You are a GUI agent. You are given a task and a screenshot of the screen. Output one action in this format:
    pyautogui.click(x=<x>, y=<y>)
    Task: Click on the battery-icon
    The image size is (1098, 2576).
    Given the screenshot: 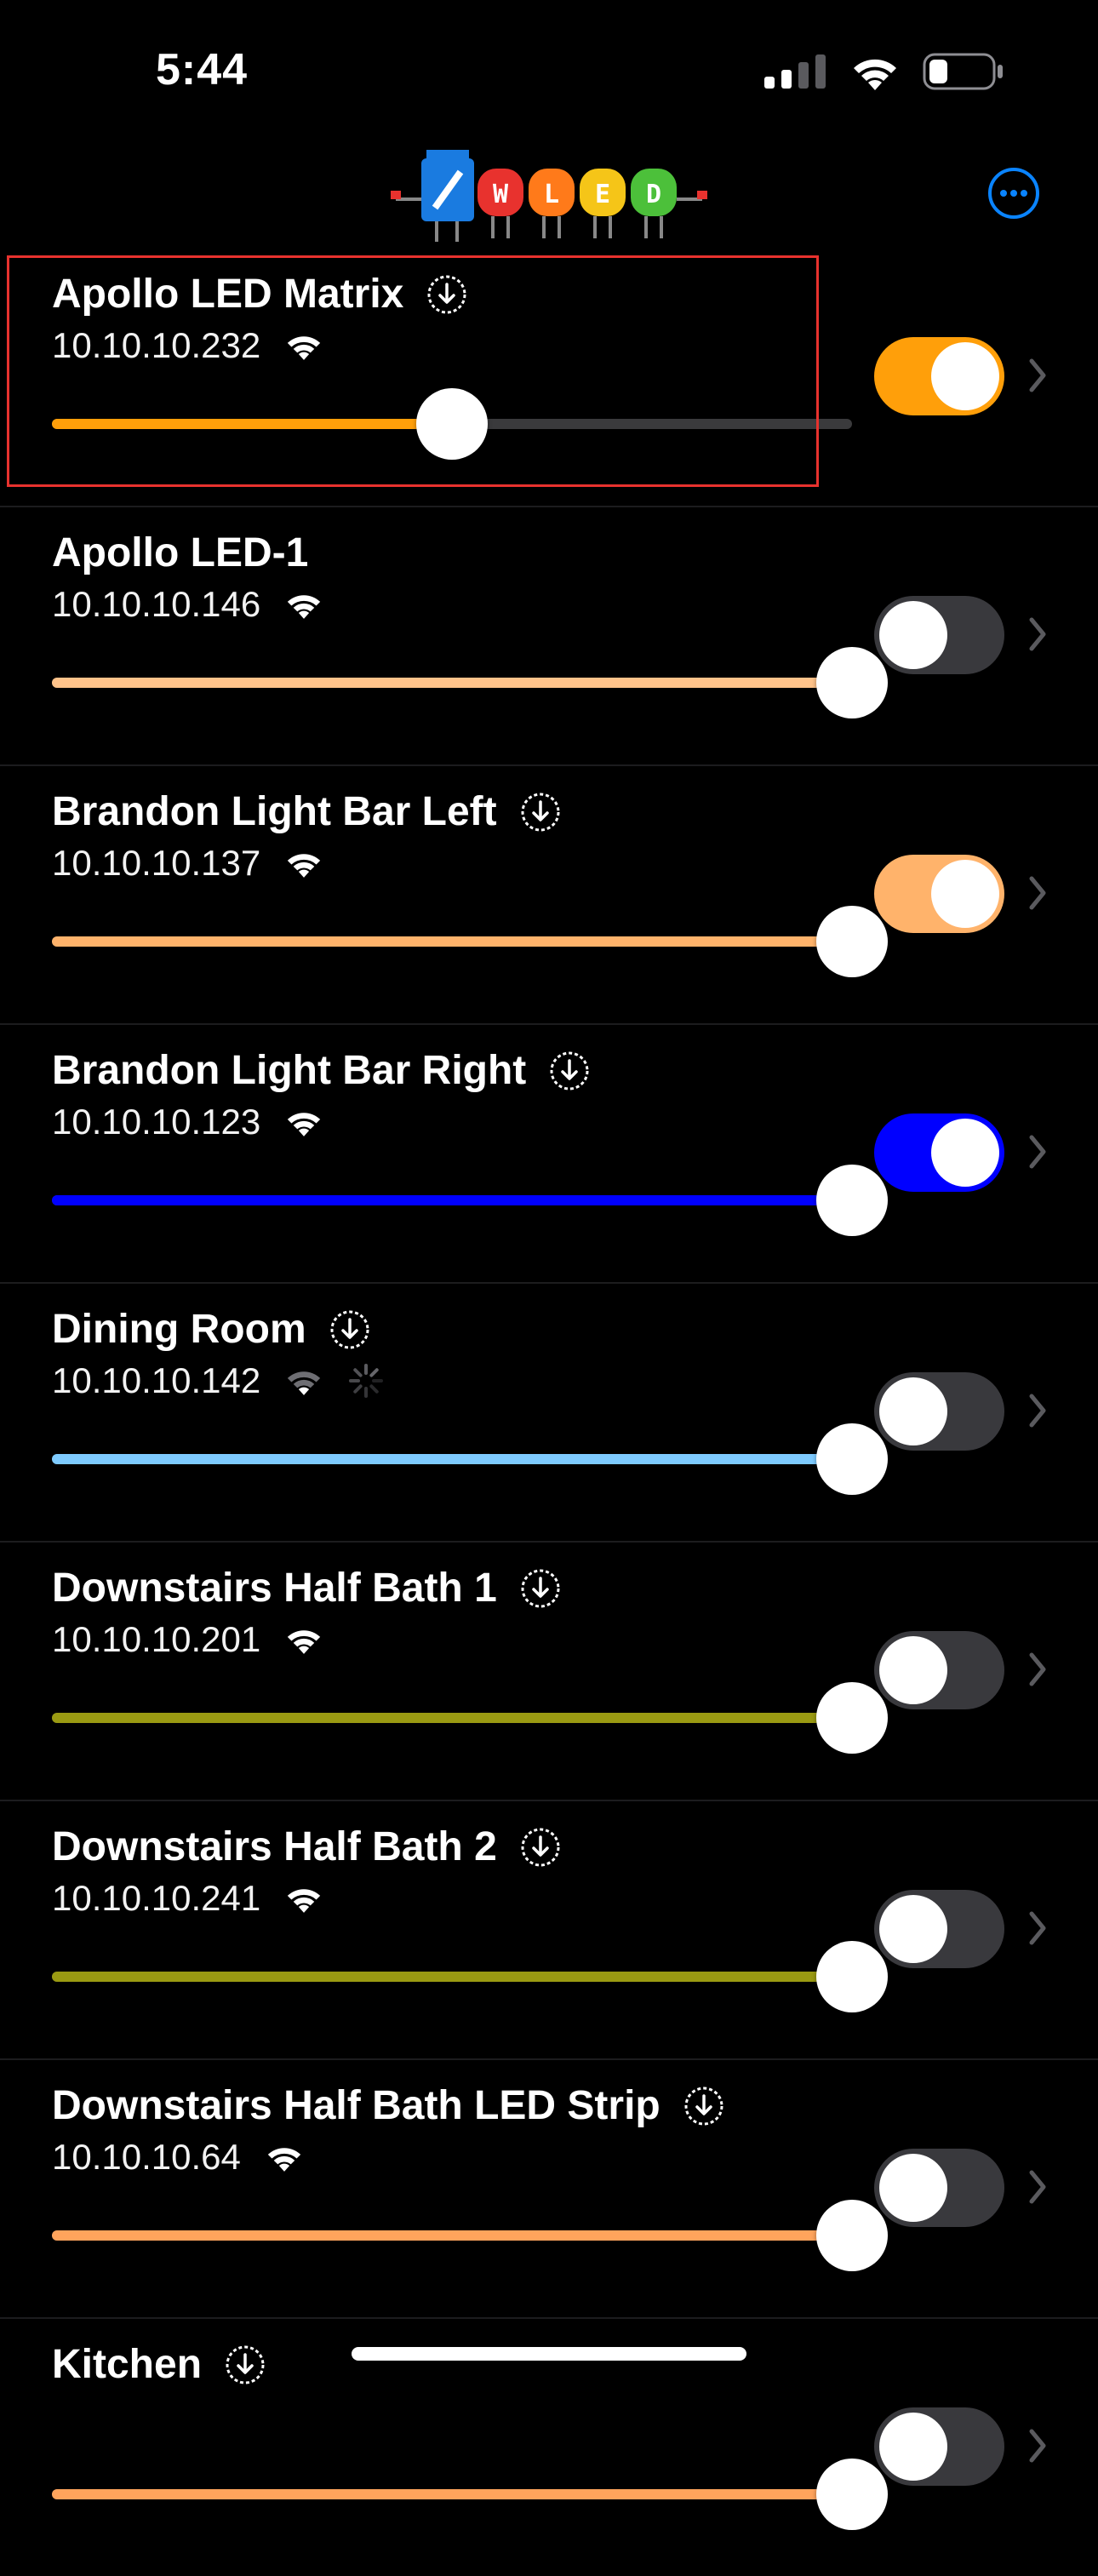 What is the action you would take?
    pyautogui.click(x=963, y=71)
    